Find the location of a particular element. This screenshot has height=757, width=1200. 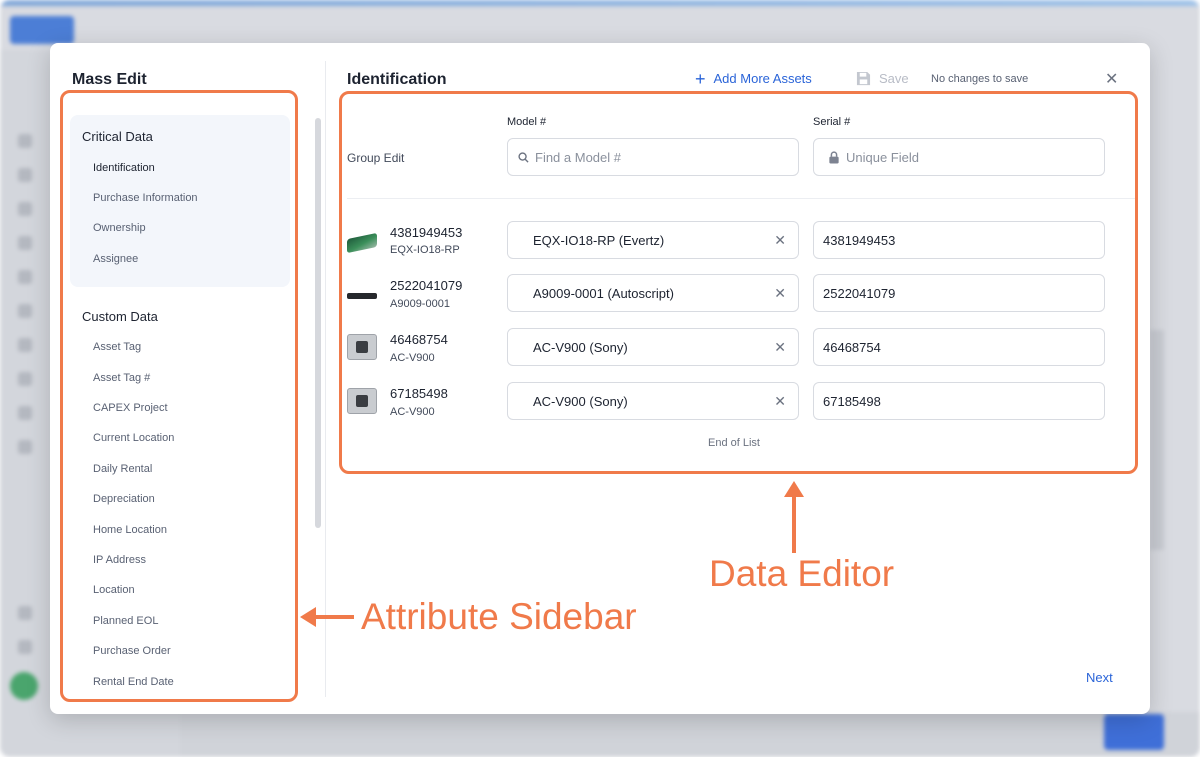

add-more-assets-label: Add More Assets is located at coordinates (762, 78).